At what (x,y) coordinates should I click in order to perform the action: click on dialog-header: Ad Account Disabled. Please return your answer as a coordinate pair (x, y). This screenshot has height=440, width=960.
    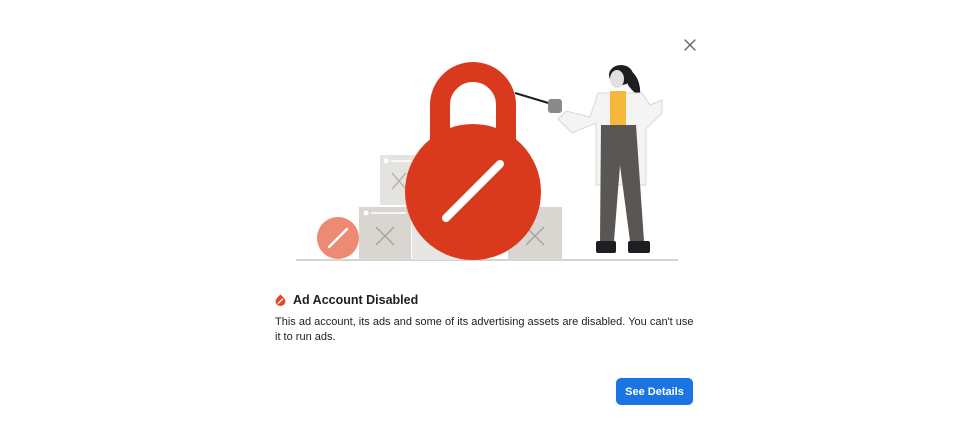
    Looking at the image, I should click on (346, 300).